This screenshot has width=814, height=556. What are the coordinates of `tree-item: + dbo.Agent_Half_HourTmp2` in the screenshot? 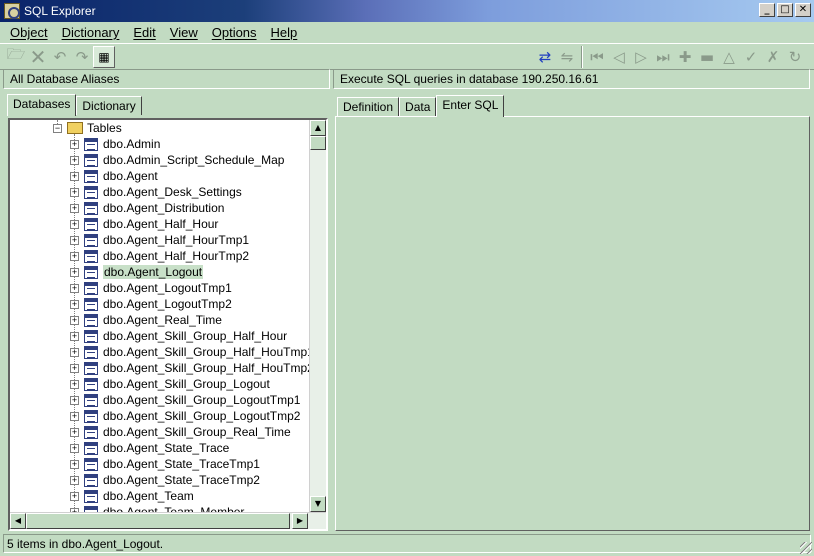 It's located at (159, 256).